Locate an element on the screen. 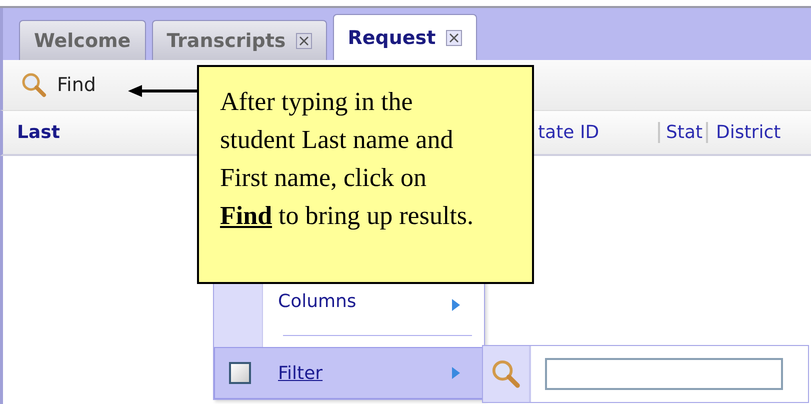 This screenshot has width=811, height=404. find-button: Find is located at coordinates (58, 85).